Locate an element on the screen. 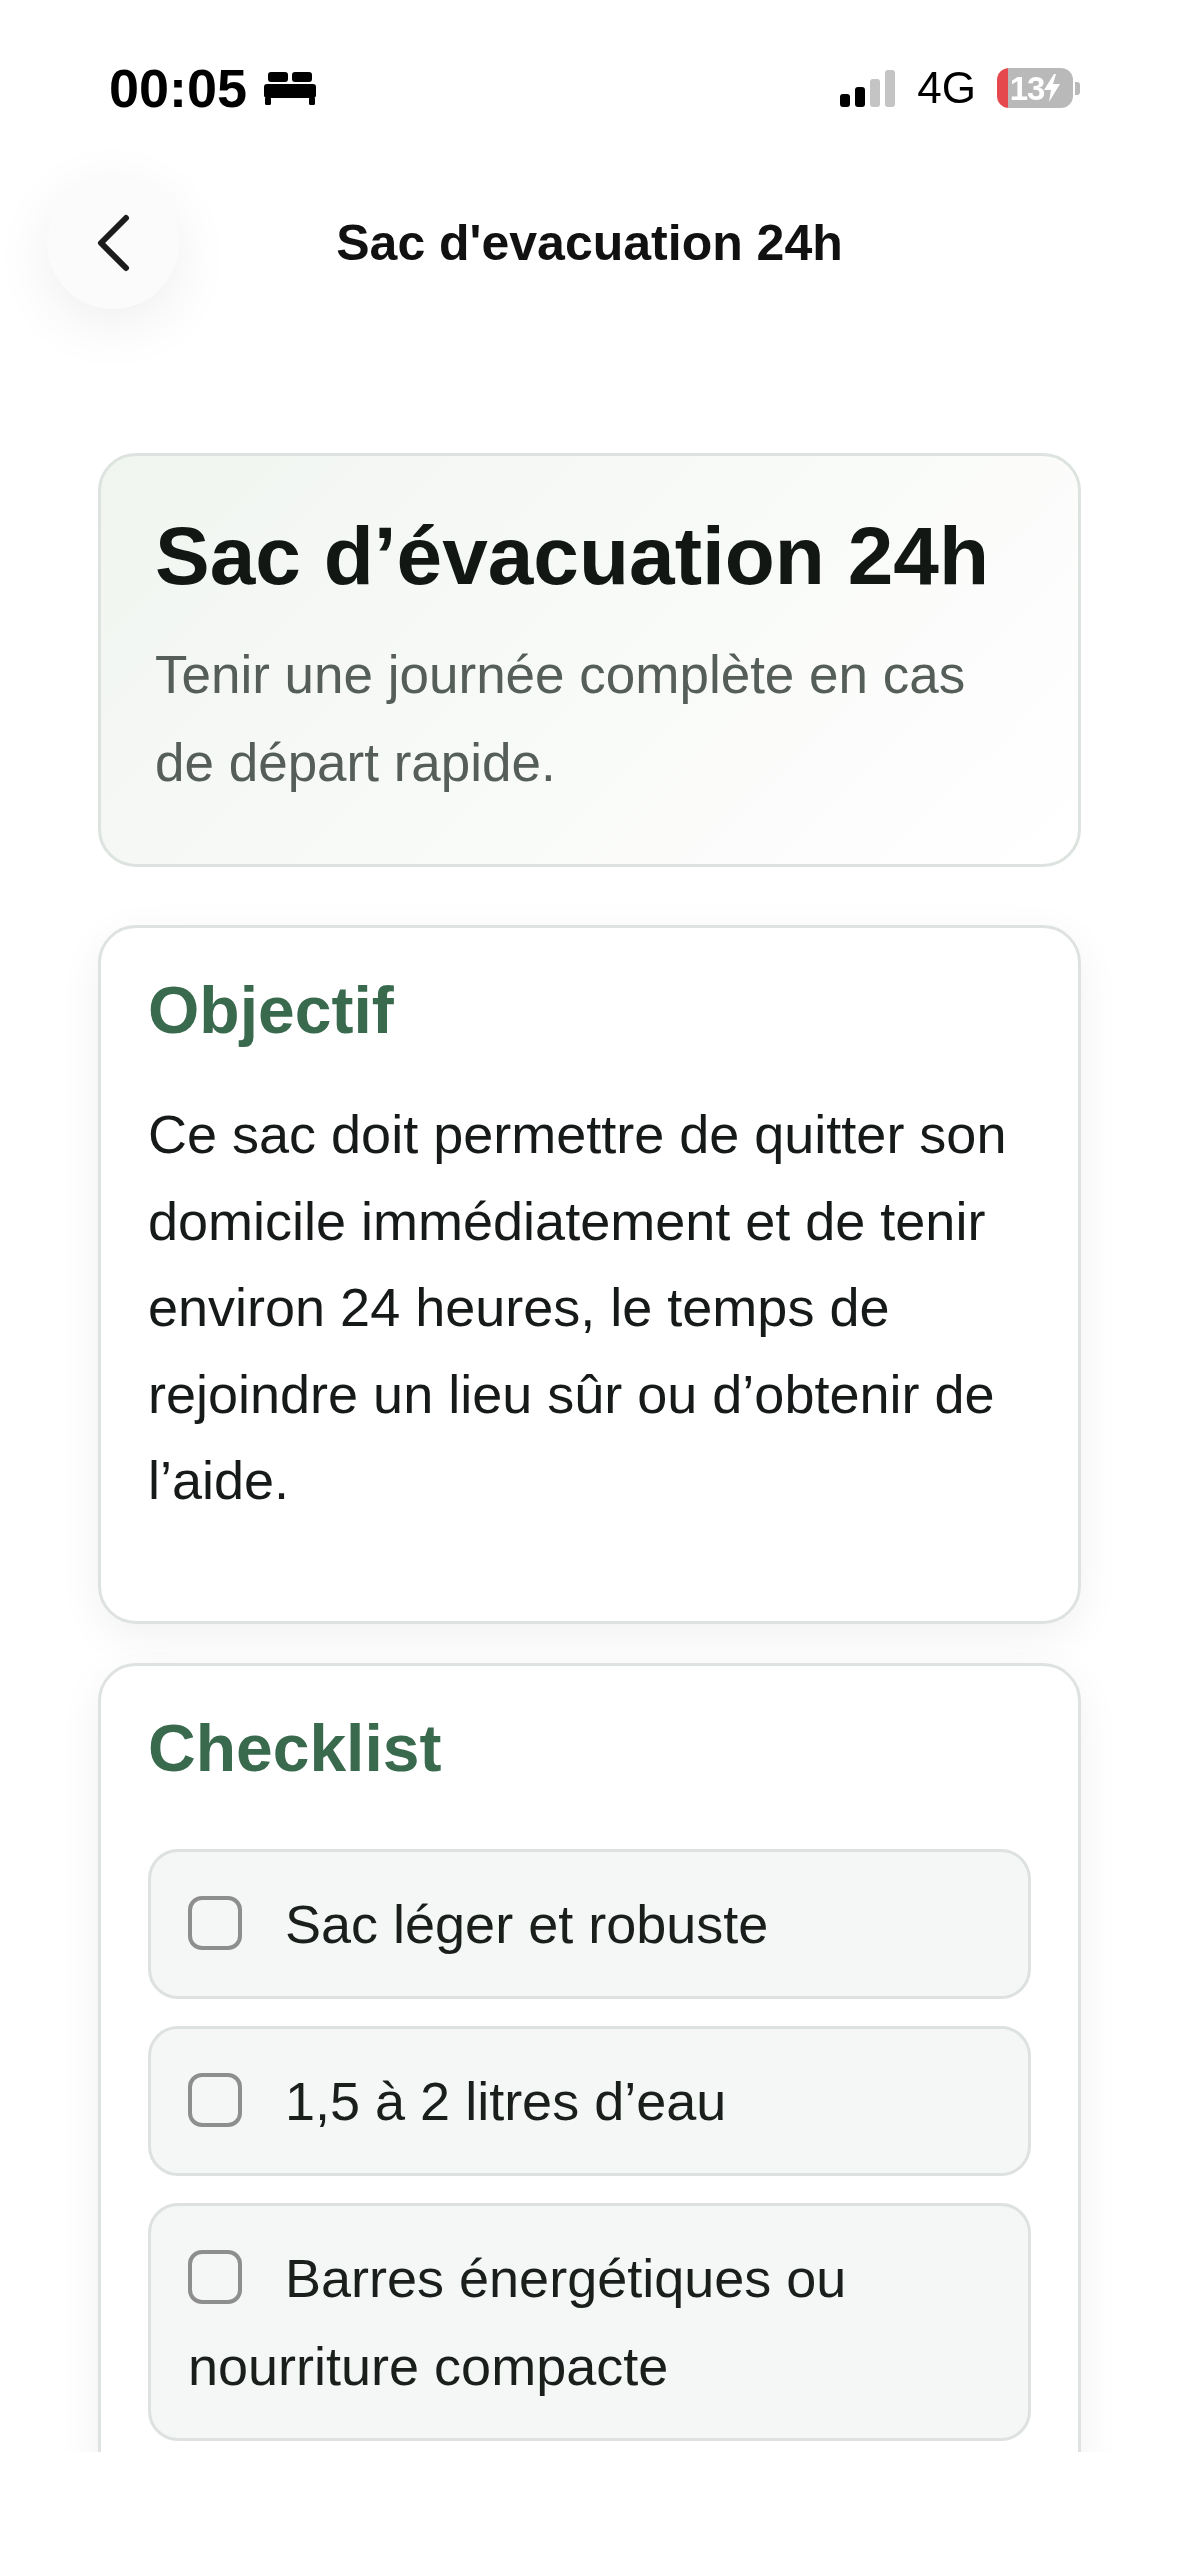 Image resolution: width=1179 pixels, height=2556 pixels. hero-subtitle: Tenir une journée complète en cas de départ rapide. is located at coordinates (561, 719).